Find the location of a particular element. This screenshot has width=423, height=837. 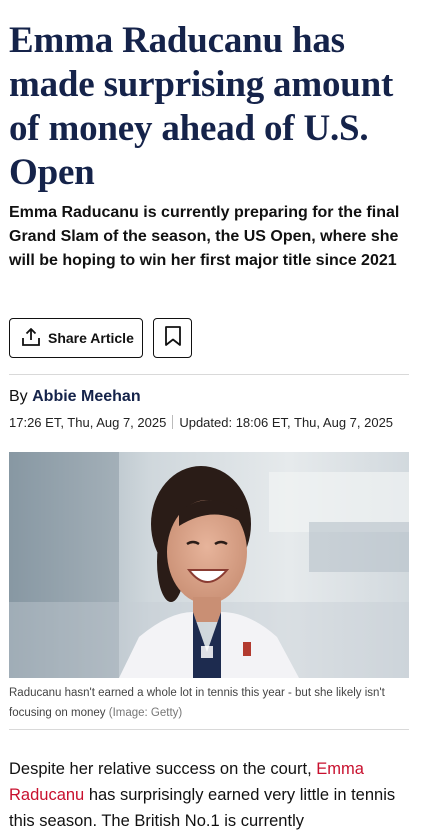

byline: By Abbie Meehan is located at coordinates (75, 397).